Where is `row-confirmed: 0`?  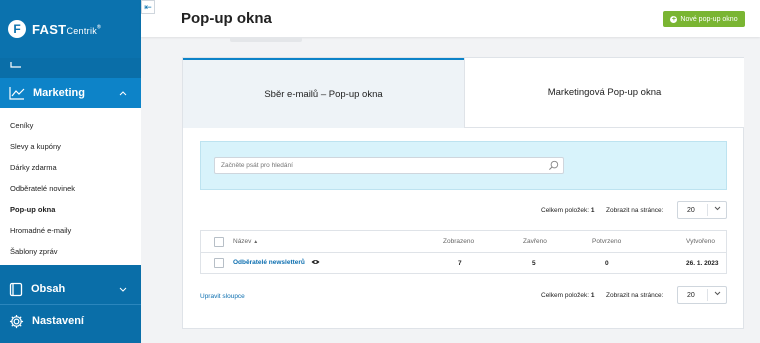
row-confirmed: 0 is located at coordinates (607, 263).